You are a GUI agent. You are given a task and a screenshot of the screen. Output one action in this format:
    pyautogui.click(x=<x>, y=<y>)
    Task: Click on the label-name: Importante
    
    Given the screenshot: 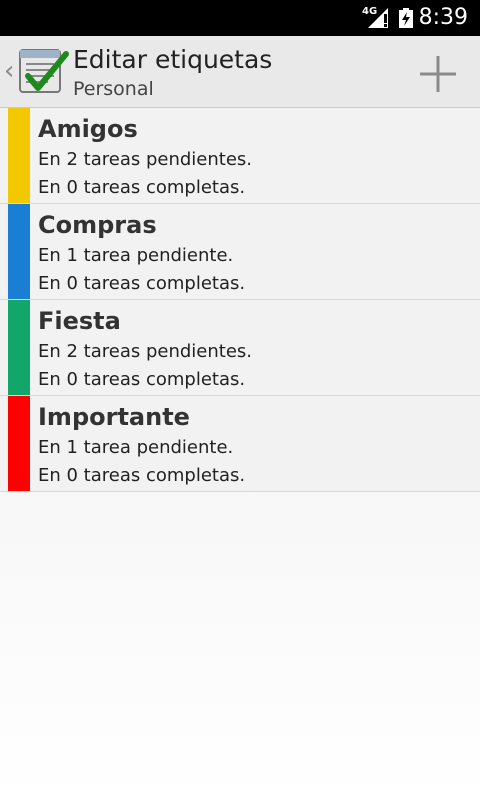 What is the action you would take?
    pyautogui.click(x=114, y=417)
    